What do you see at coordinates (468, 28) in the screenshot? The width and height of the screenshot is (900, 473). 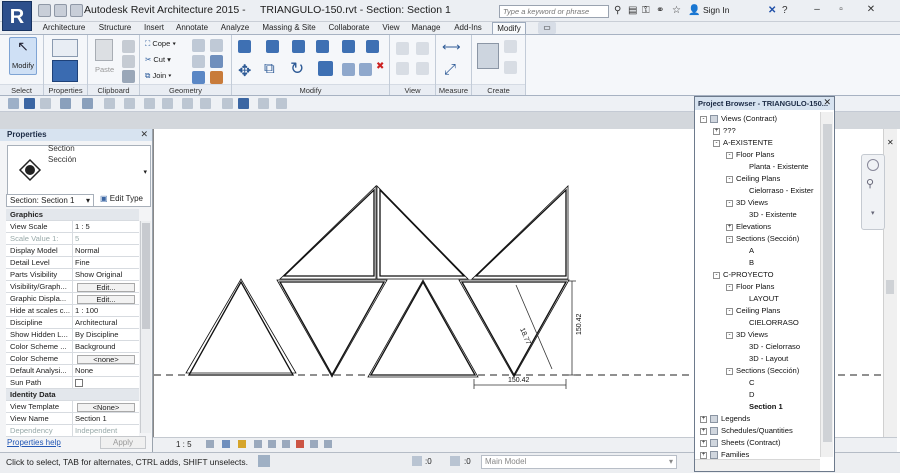 I see `tab-add-ins: Add-Ins` at bounding box center [468, 28].